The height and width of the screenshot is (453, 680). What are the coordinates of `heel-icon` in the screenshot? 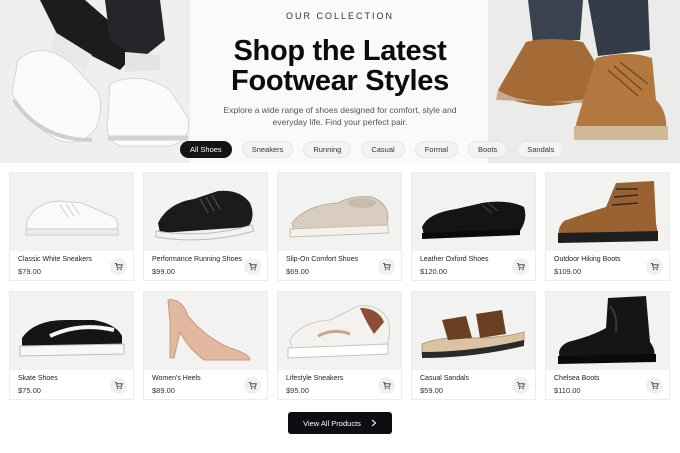 It's located at (209, 330).